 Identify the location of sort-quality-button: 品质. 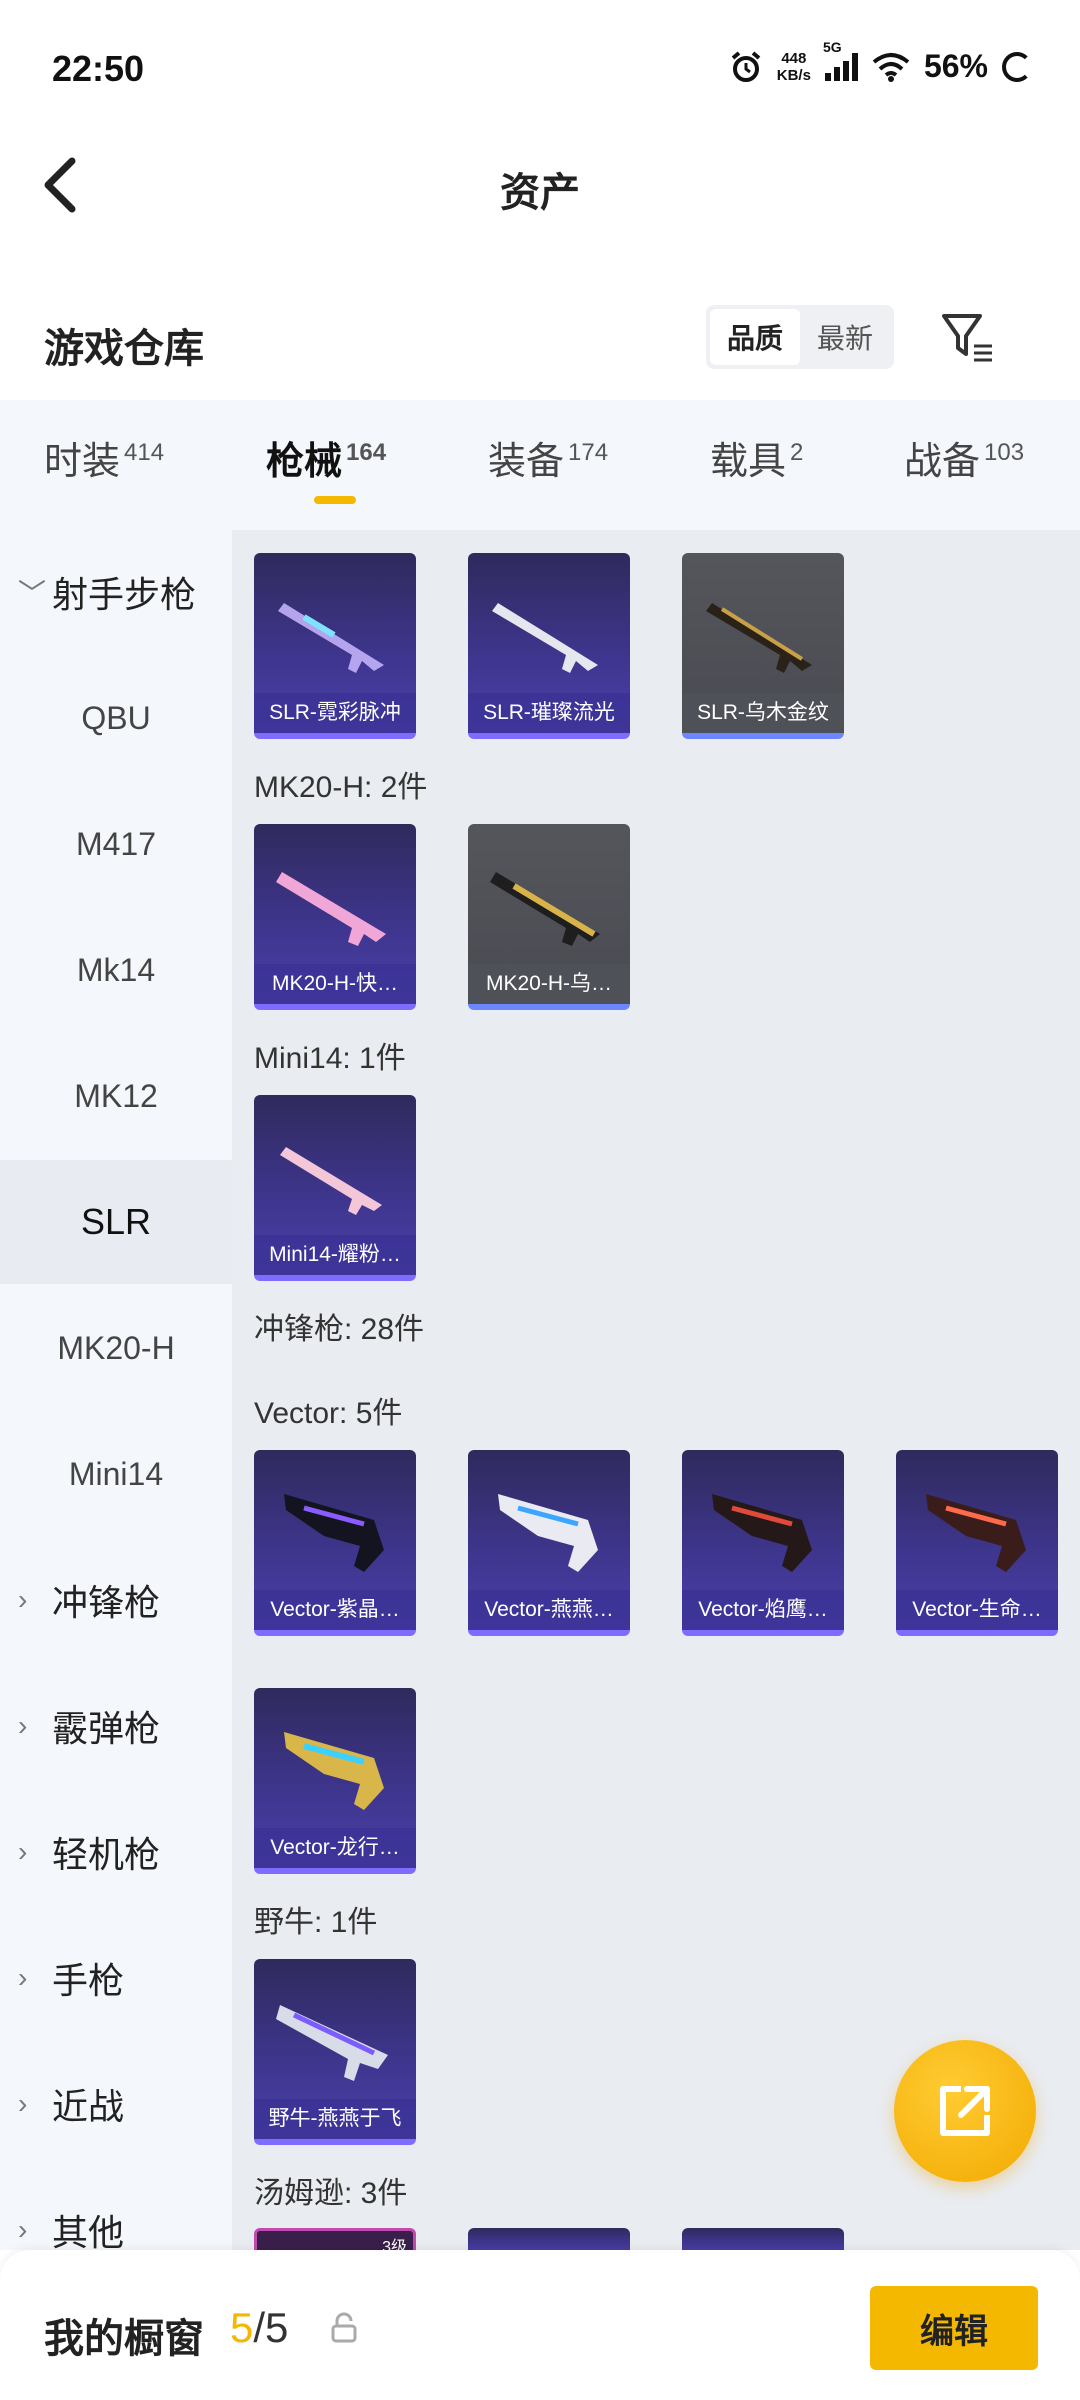
(755, 337).